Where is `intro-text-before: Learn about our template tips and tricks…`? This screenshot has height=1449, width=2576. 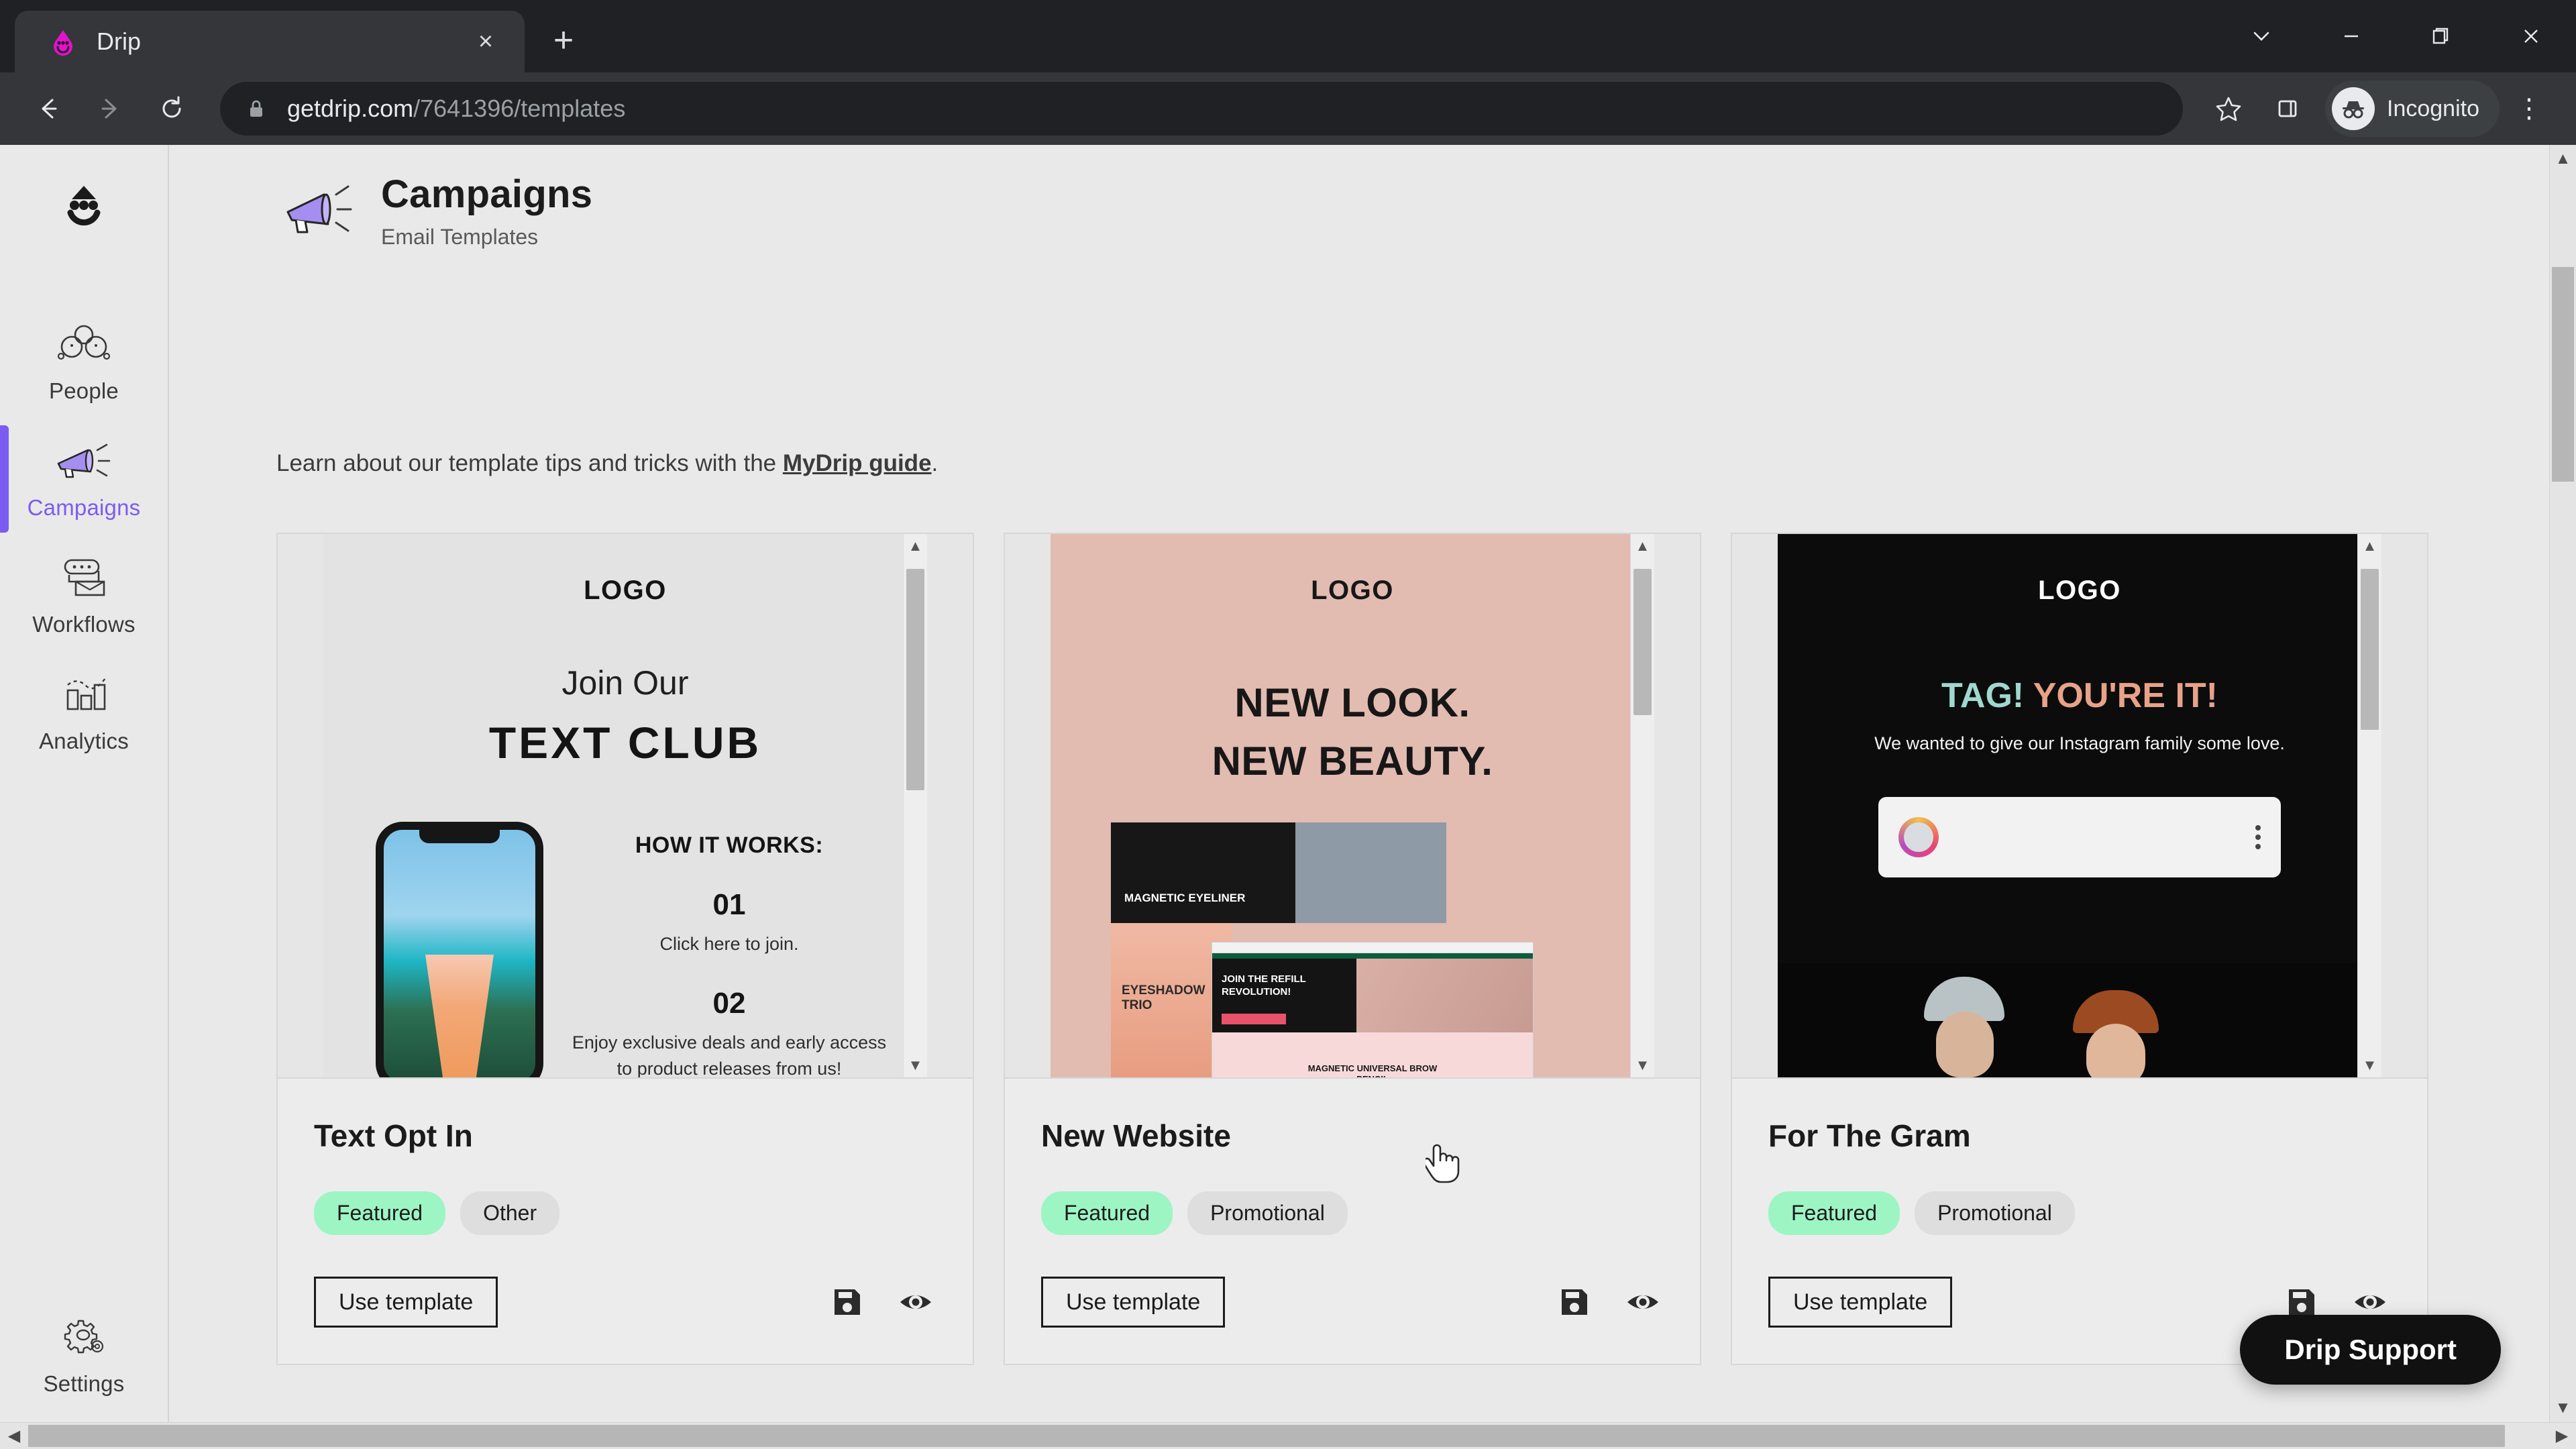
intro-text-before: Learn about our template tips and tricks… is located at coordinates (529, 463).